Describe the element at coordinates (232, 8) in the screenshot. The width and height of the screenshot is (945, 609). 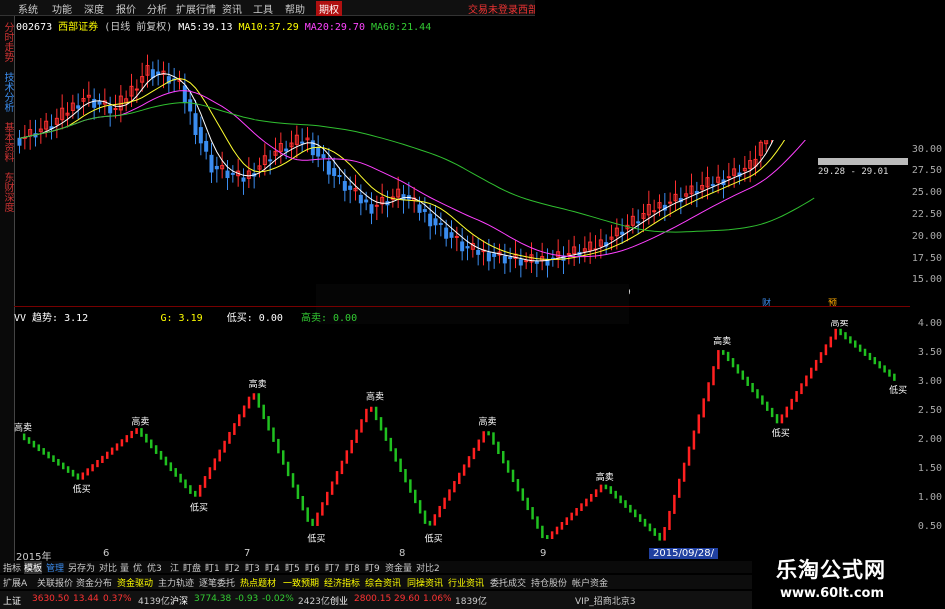
I see `menu-news: 资讯` at that location.